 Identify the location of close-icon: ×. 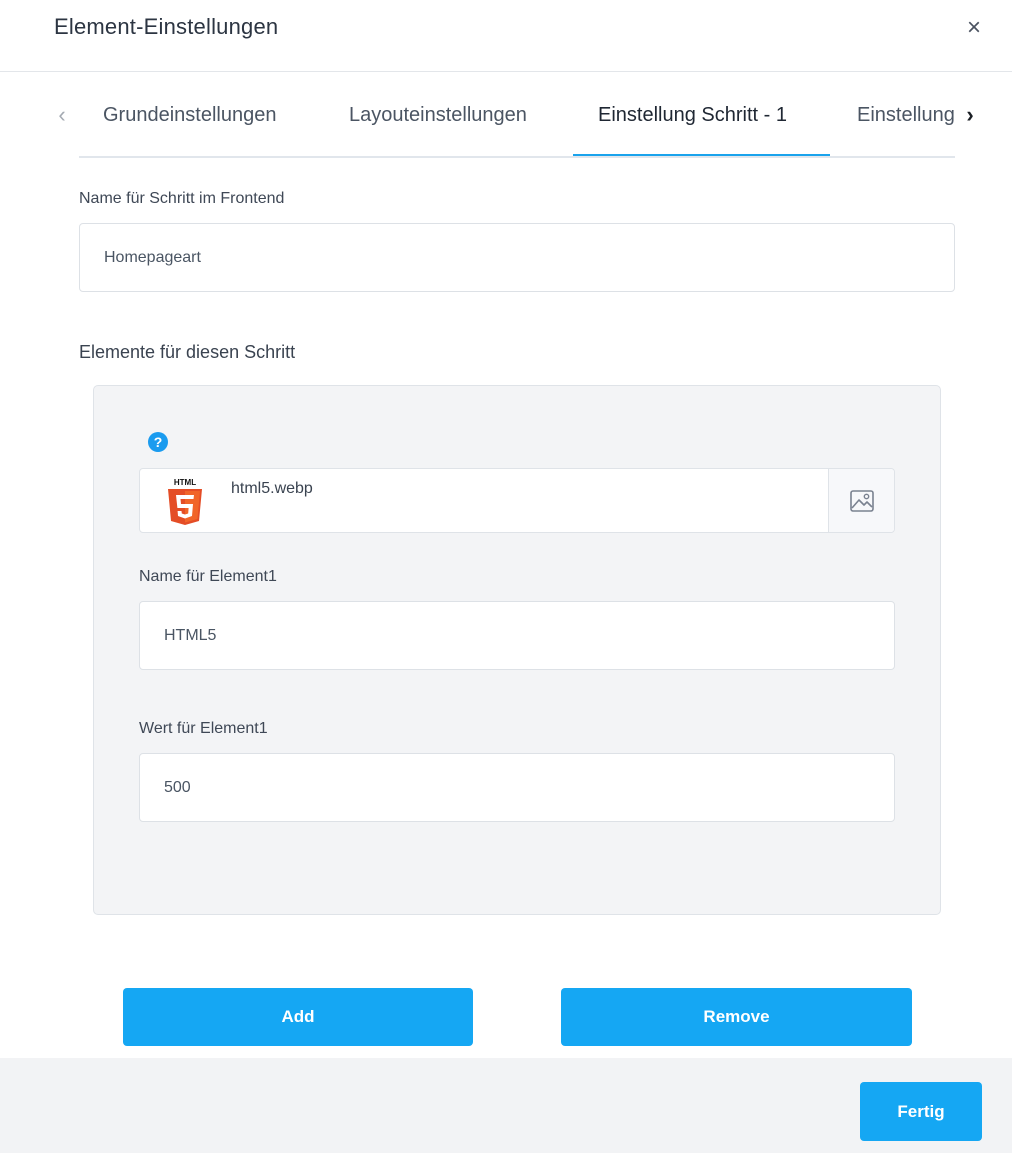
(974, 28).